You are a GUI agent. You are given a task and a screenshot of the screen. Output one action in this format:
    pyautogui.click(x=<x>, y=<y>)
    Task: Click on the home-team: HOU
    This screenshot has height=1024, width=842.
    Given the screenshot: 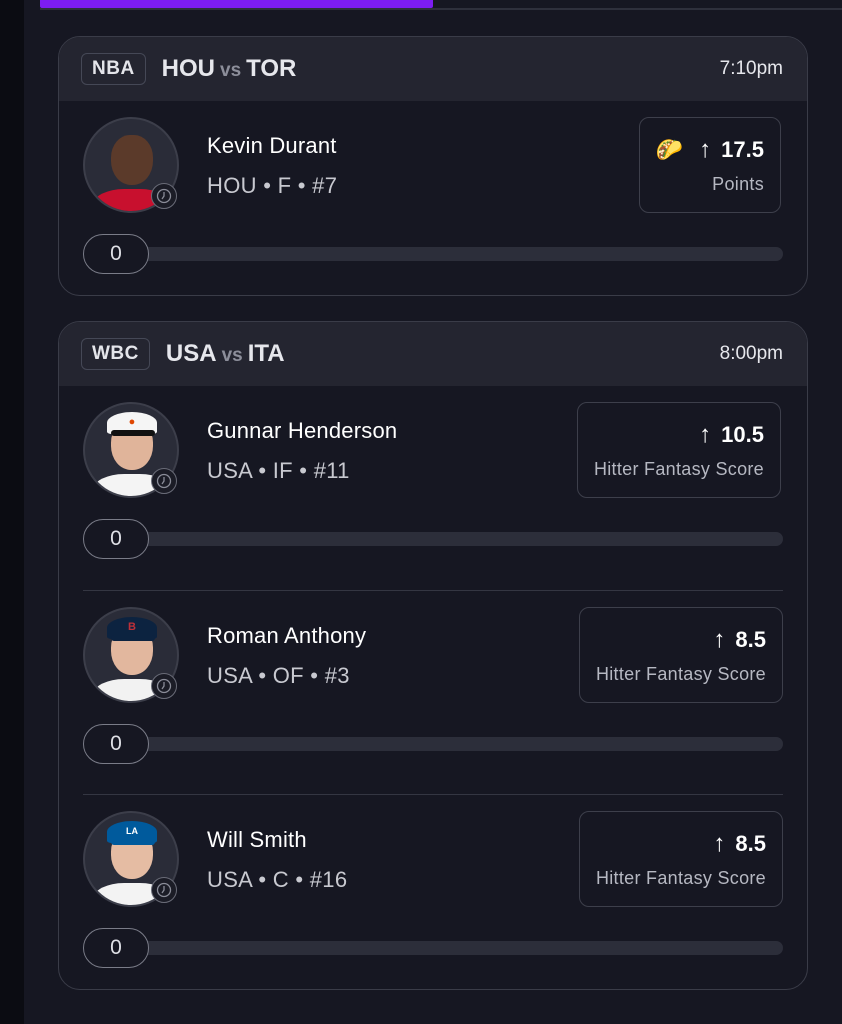 What is the action you would take?
    pyautogui.click(x=188, y=68)
    